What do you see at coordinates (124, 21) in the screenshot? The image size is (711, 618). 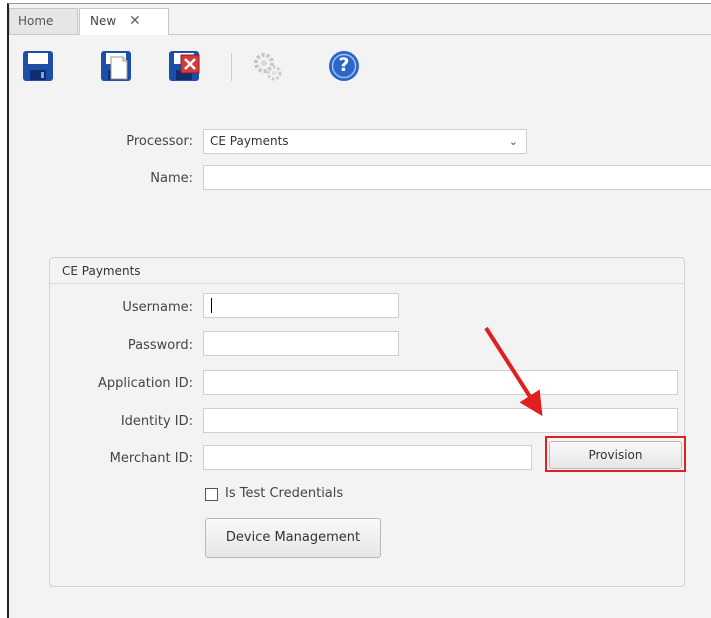 I see `tab-new: New ✕` at bounding box center [124, 21].